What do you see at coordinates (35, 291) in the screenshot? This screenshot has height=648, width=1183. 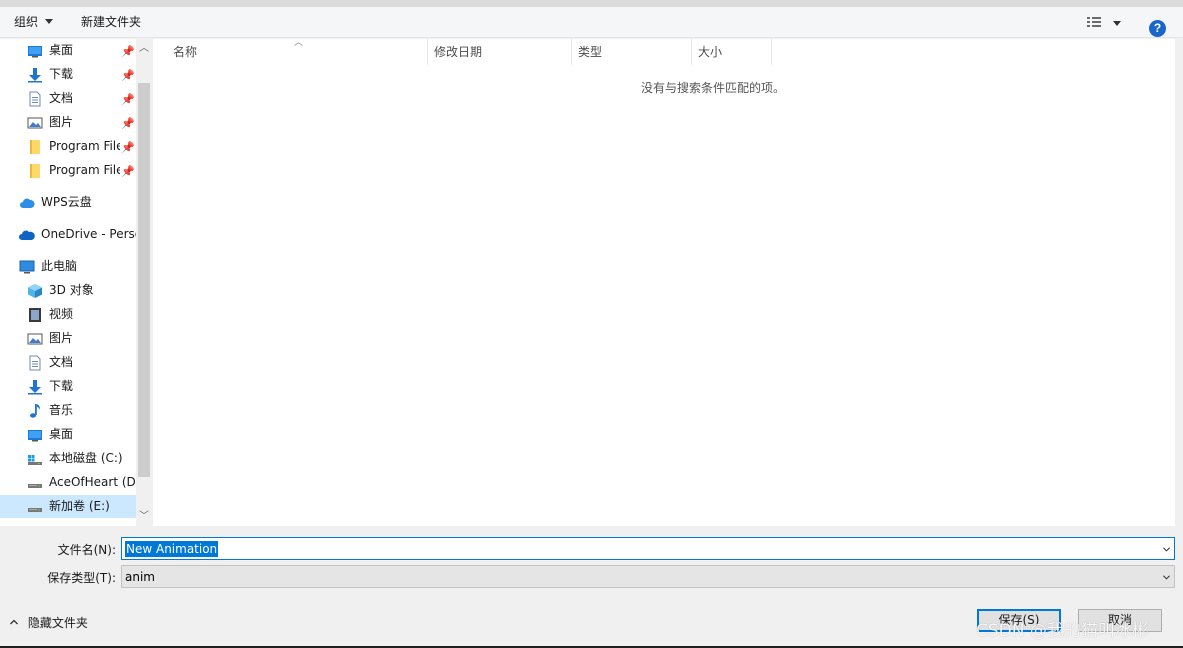 I see `3d-objects-icon` at bounding box center [35, 291].